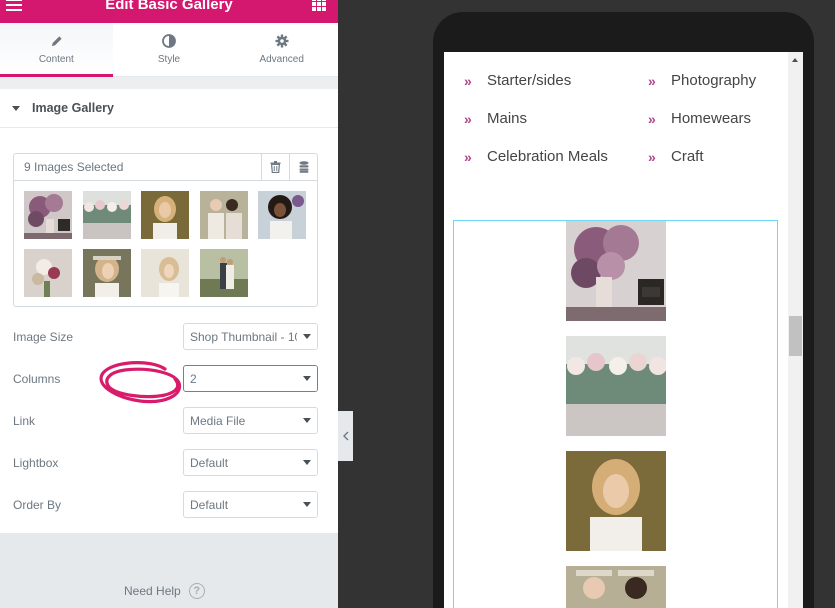  Describe the element at coordinates (48, 273) in the screenshot. I see `gallery-thumbnail-hand-bouquet` at that location.